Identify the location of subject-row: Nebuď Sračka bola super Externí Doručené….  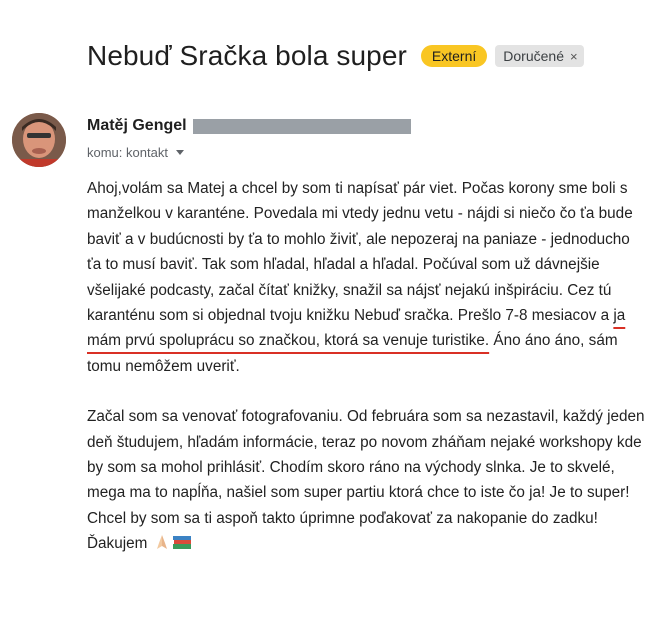
(335, 56).